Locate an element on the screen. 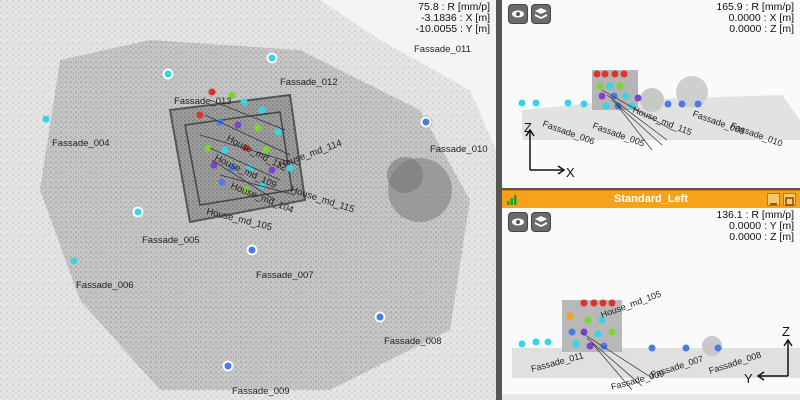 This screenshot has height=400, width=800. y-coordinate-readout: -10.0055 : Y [m] is located at coordinates (452, 29).